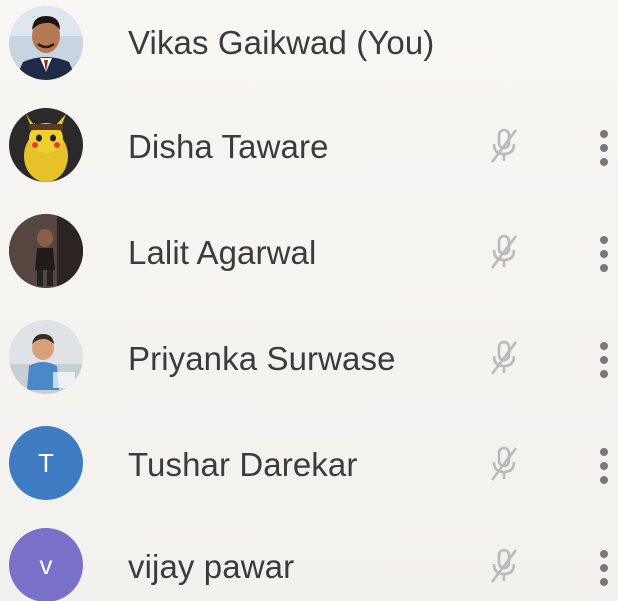  Describe the element at coordinates (228, 146) in the screenshot. I see `participant-name: Disha Taware` at that location.